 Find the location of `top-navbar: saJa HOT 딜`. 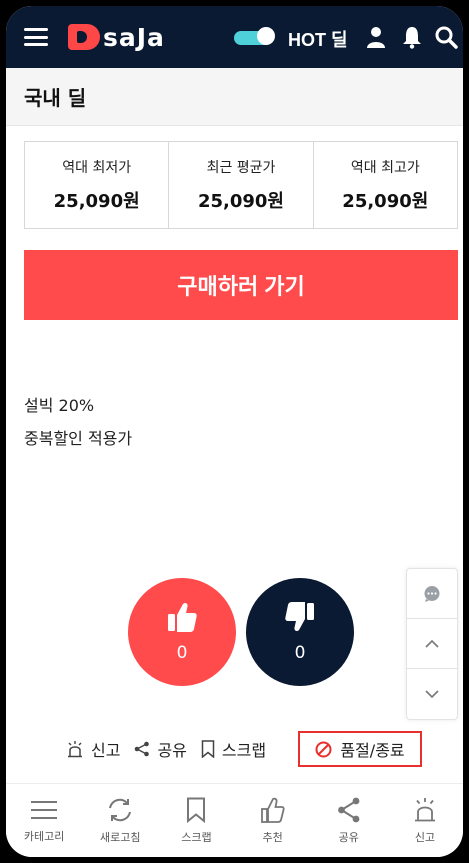

top-navbar: saJa HOT 딜 is located at coordinates (234, 37).